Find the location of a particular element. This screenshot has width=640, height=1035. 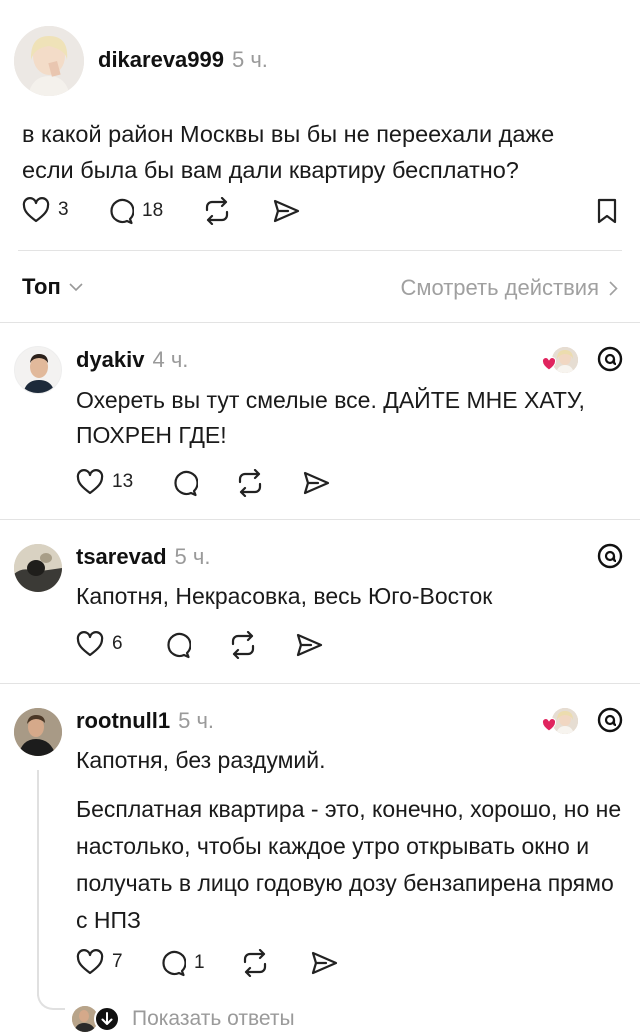

author-row: dikareva999 5 ч. is located at coordinates (183, 60).